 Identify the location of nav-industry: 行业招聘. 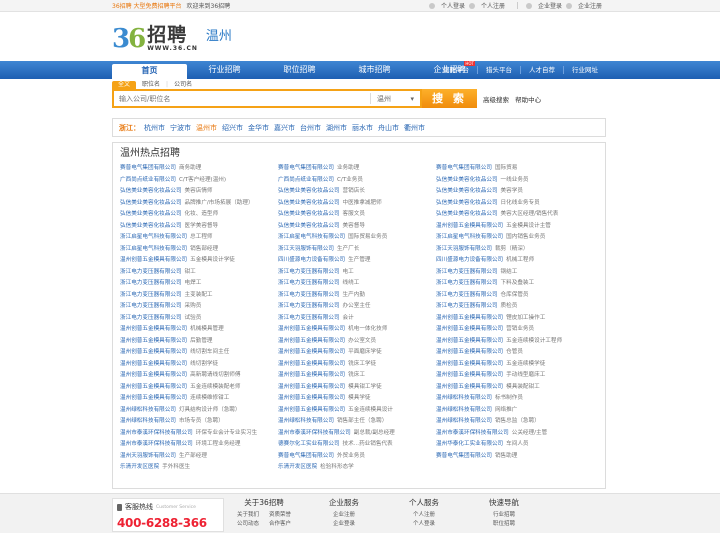
(224, 71).